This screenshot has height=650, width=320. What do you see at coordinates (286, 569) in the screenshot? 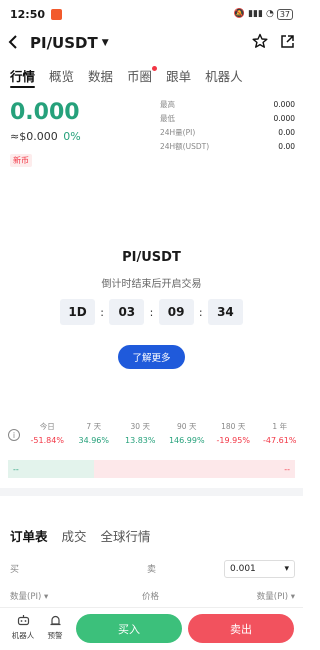
I see `chevron-down-icon: ▾` at bounding box center [286, 569].